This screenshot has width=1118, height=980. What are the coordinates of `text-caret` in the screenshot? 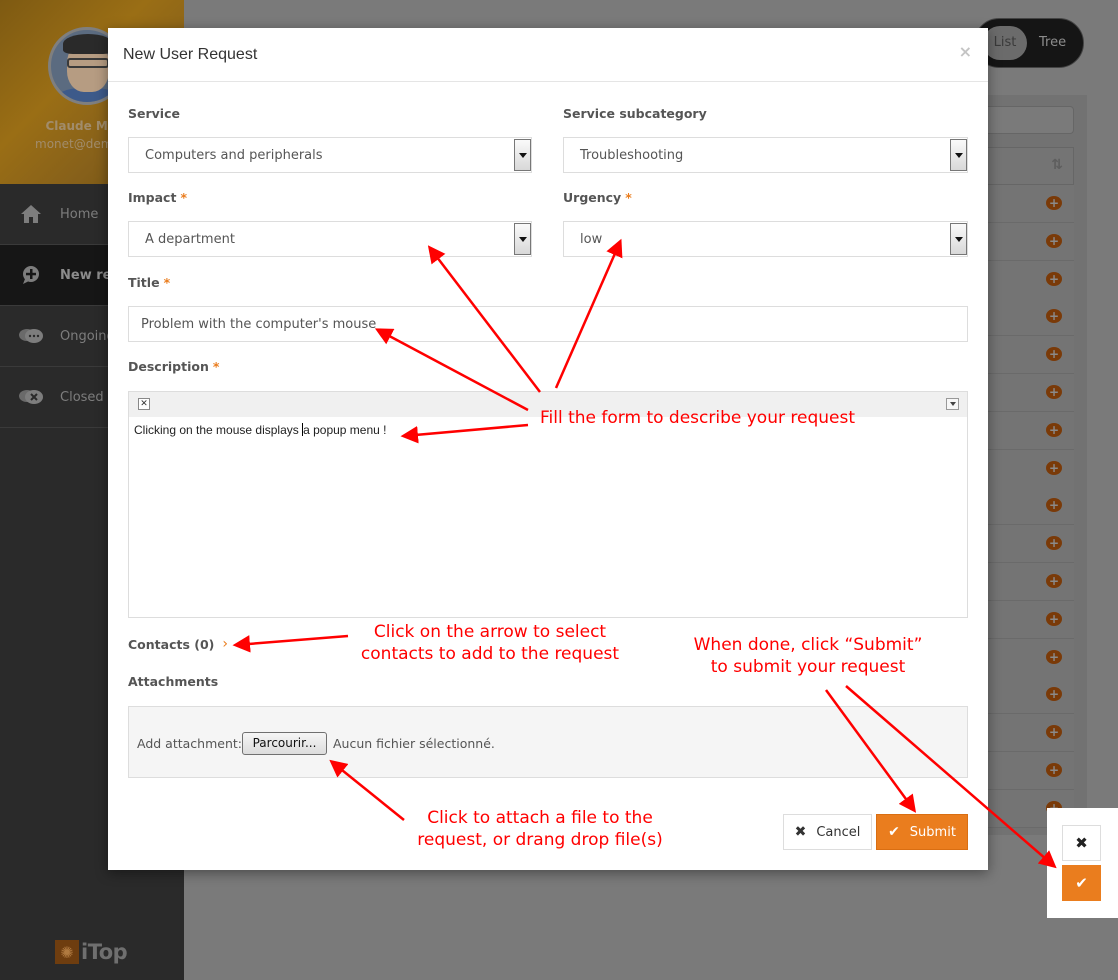 It's located at (303, 429).